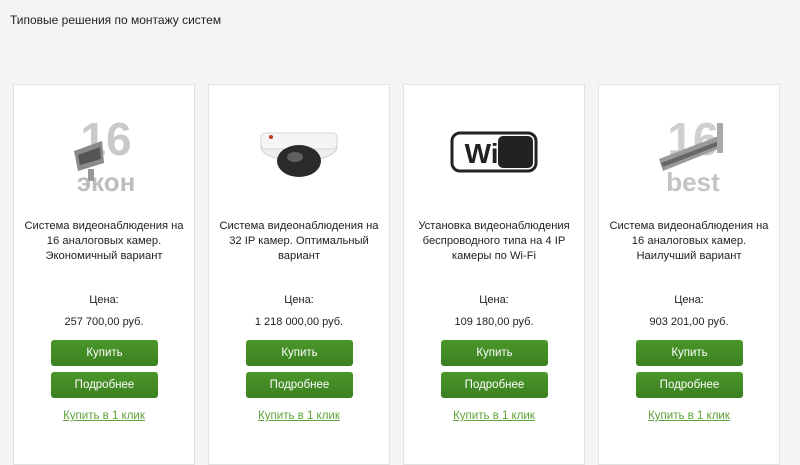 This screenshot has width=800, height=465. What do you see at coordinates (116, 20) in the screenshot?
I see `page-title: Типовые решения по монтажу систем` at bounding box center [116, 20].